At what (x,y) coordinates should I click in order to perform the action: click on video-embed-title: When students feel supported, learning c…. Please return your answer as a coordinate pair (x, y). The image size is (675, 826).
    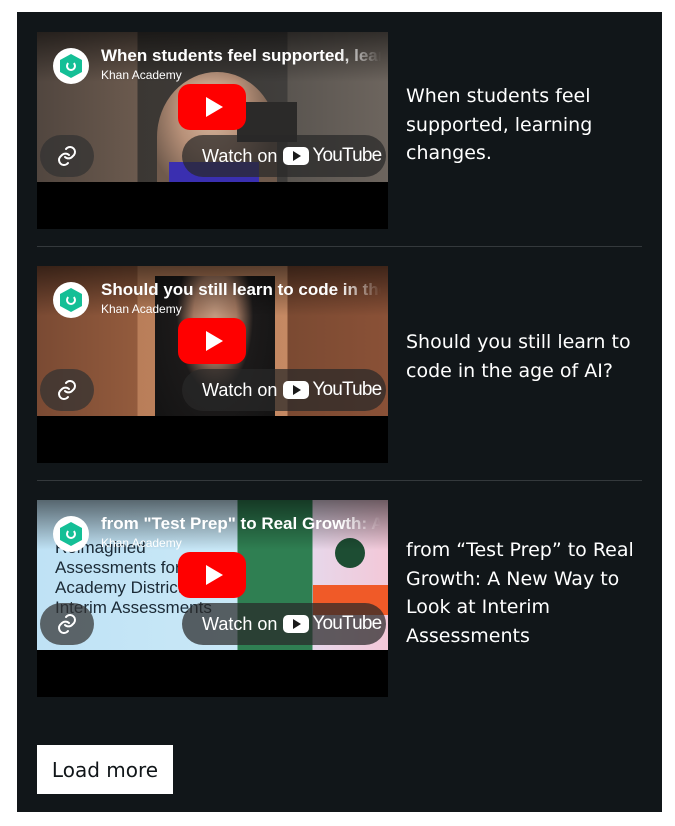
    Looking at the image, I should click on (241, 56).